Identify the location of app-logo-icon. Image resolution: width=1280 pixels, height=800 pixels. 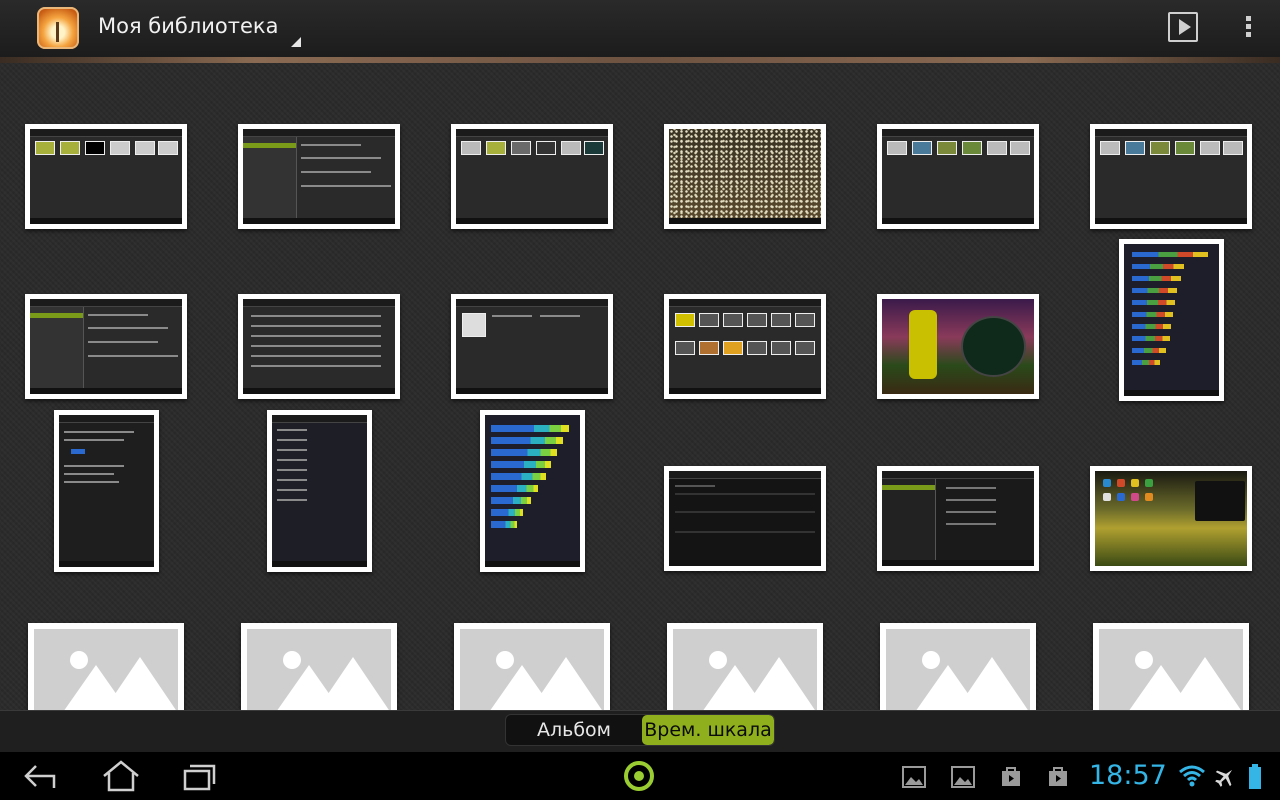
(58, 28).